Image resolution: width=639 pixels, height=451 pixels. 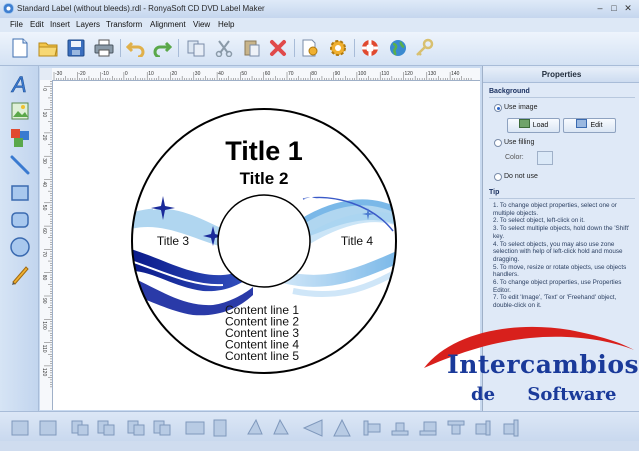 I want to click on align-left-edge-icon, so click(x=312, y=428).